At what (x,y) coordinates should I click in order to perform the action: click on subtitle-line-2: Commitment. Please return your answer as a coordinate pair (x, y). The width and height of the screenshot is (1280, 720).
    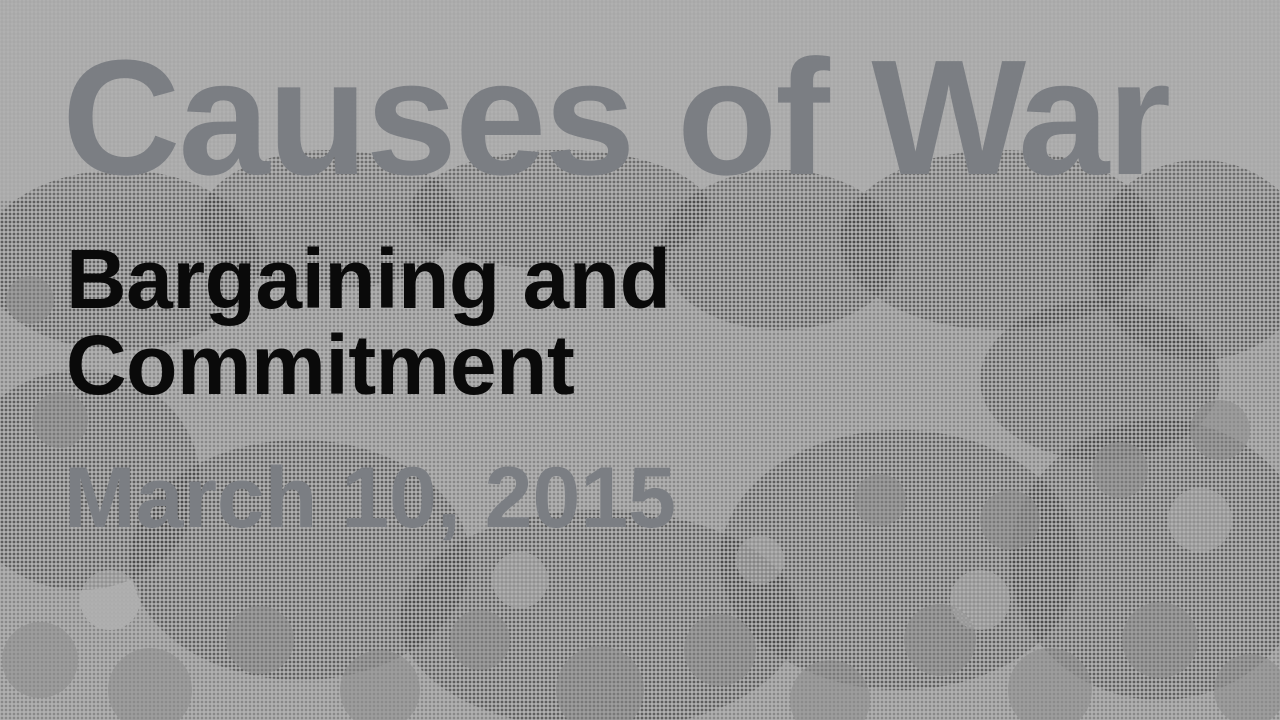
    Looking at the image, I should click on (320, 365).